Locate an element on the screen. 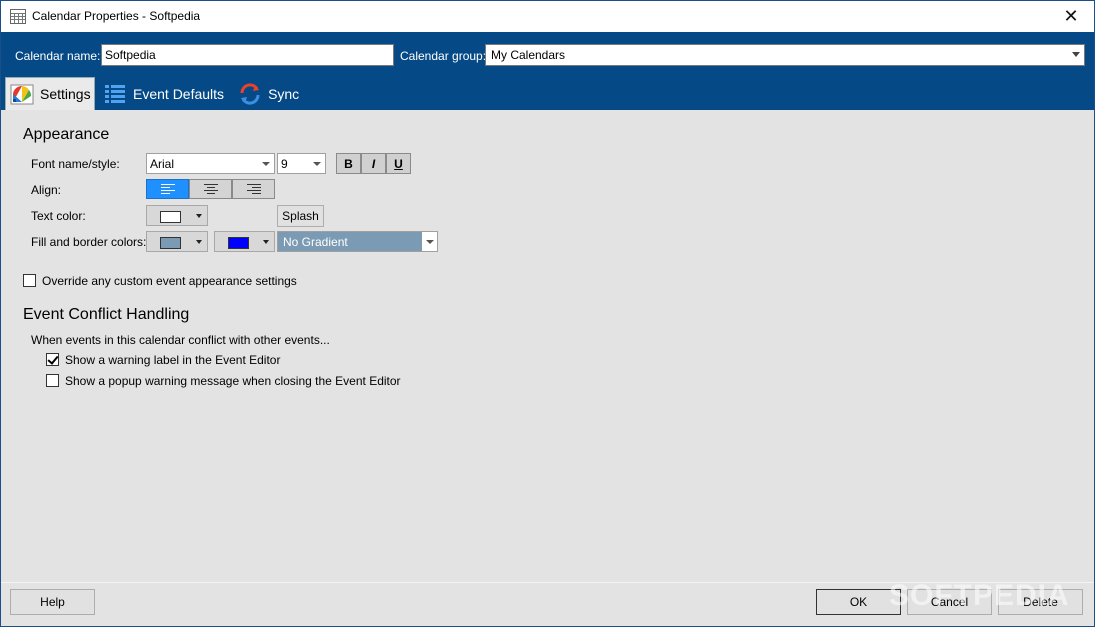 The image size is (1095, 627). align-label: Align: is located at coordinates (46, 190).